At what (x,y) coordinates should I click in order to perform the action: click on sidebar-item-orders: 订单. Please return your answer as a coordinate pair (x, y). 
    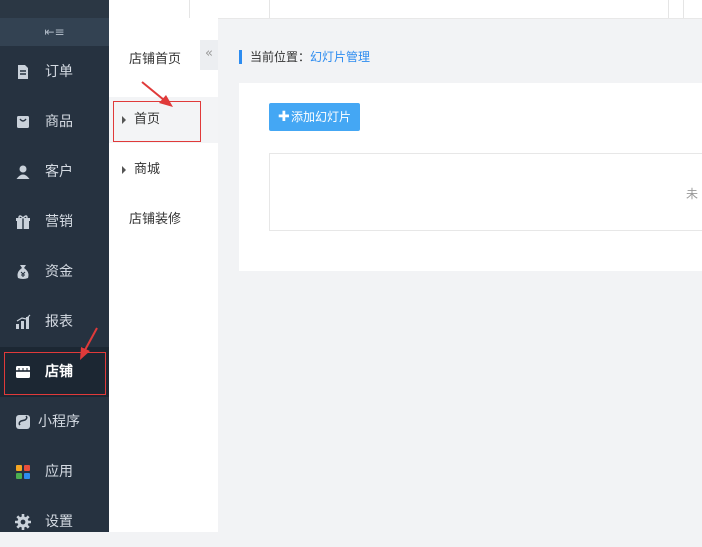
    Looking at the image, I should click on (54, 72).